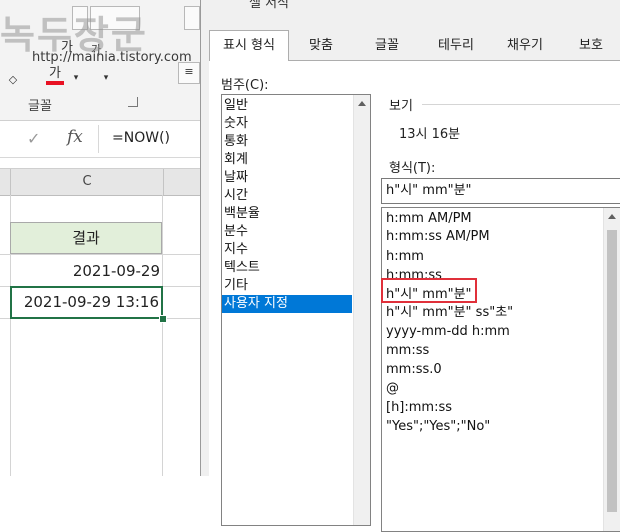 This screenshot has height=532, width=620. I want to click on category-date: 날짜, so click(287, 178).